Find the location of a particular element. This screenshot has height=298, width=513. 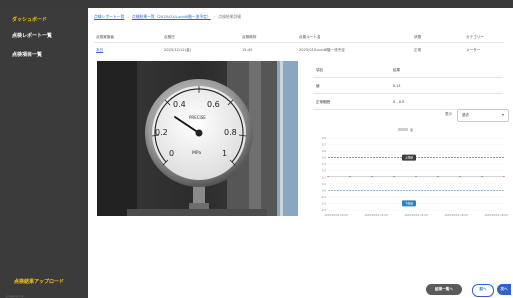

breadcrumb-result-list: 点検結果一覧（2025/01/Lucid8階一流予定） is located at coordinates (171, 16).